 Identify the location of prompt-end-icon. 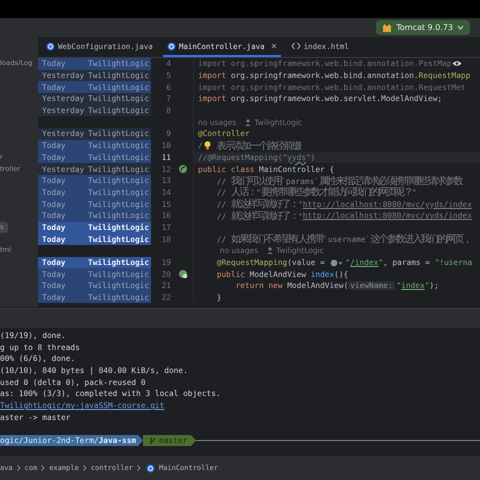
(193, 440).